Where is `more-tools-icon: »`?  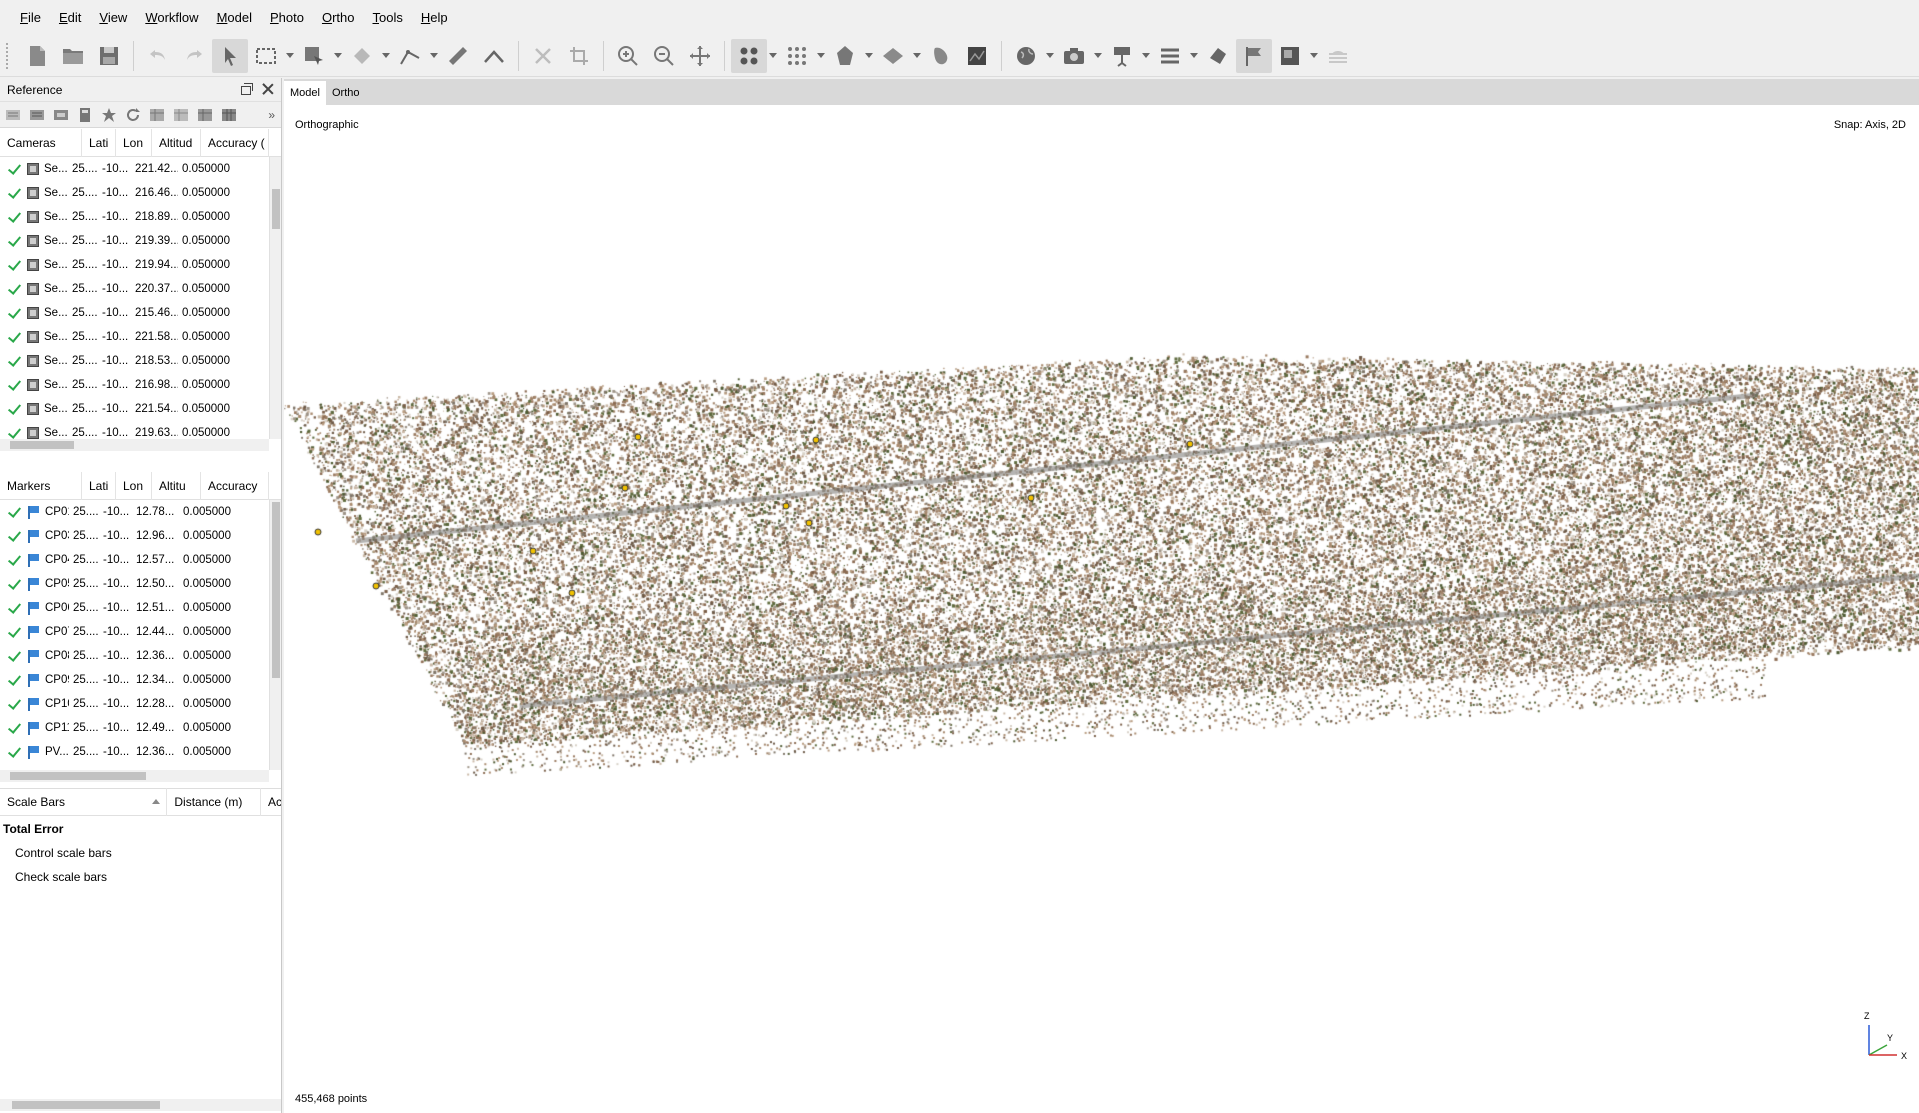
more-tools-icon: » is located at coordinates (271, 115).